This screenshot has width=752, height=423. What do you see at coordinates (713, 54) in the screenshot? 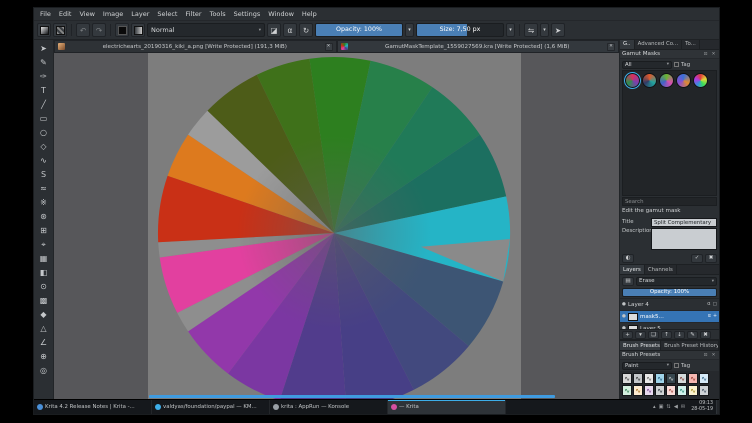
I see `close-docker-icon: ✕` at bounding box center [713, 54].